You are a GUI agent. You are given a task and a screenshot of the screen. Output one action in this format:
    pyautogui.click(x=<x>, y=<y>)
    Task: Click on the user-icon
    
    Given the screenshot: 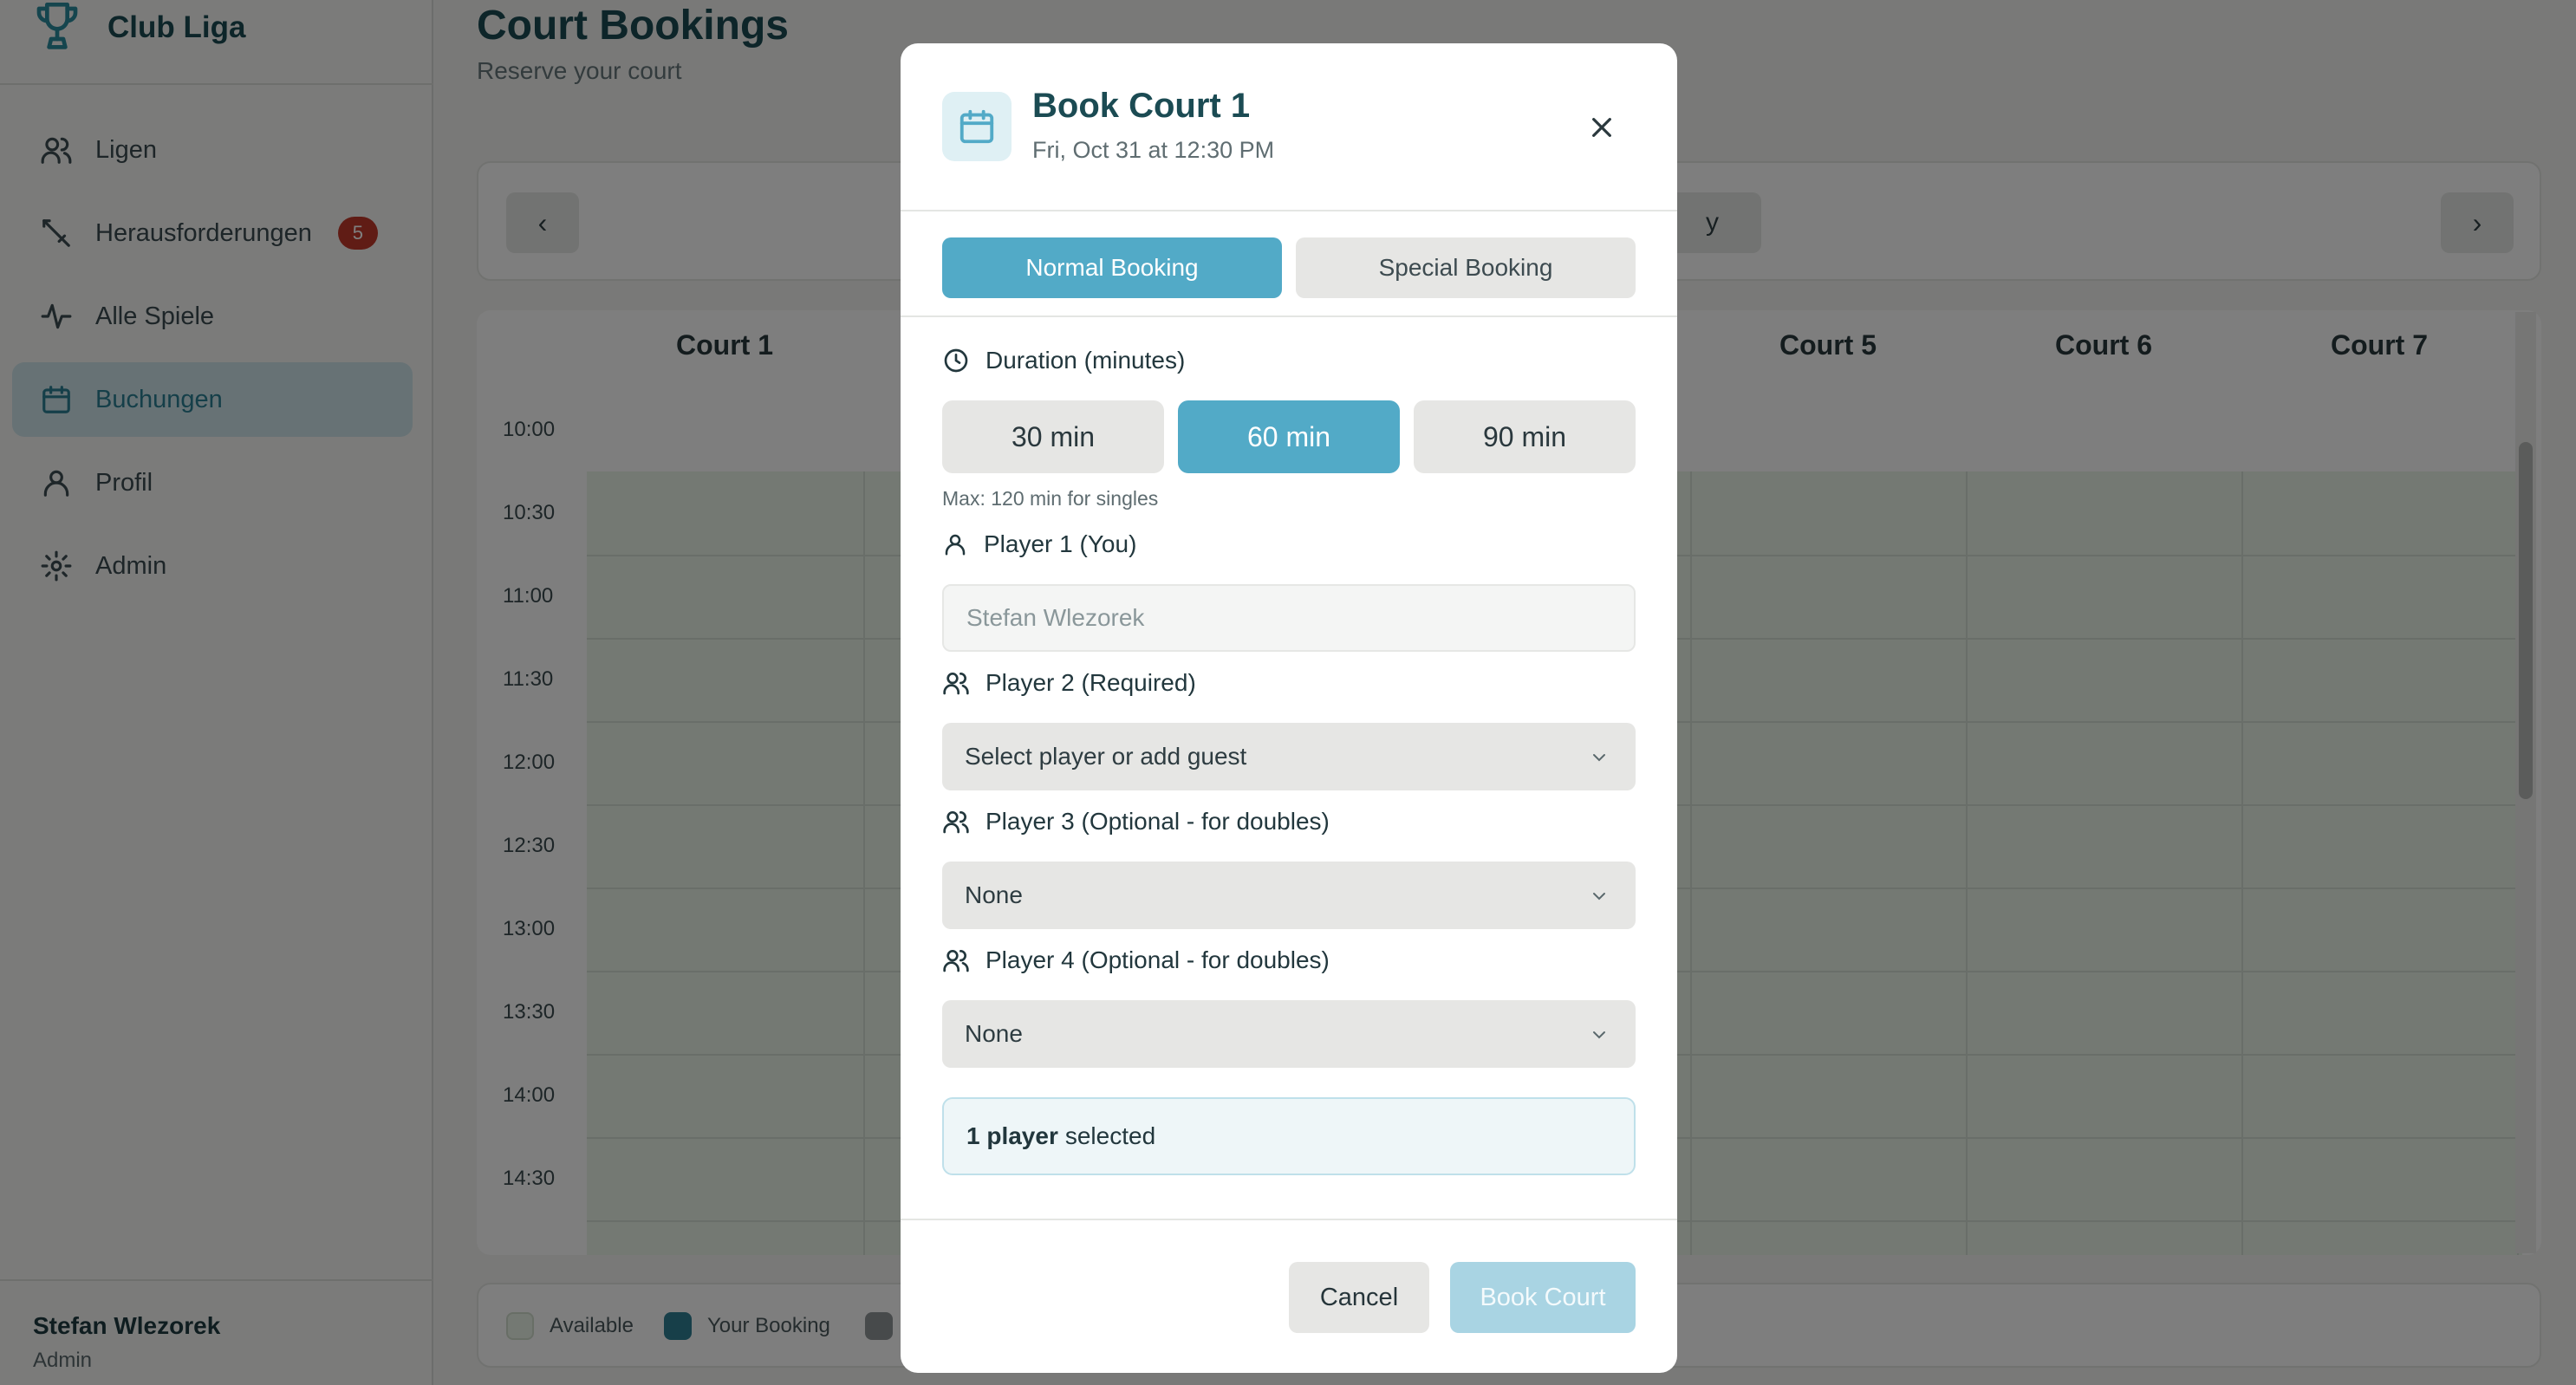 What is the action you would take?
    pyautogui.click(x=956, y=545)
    